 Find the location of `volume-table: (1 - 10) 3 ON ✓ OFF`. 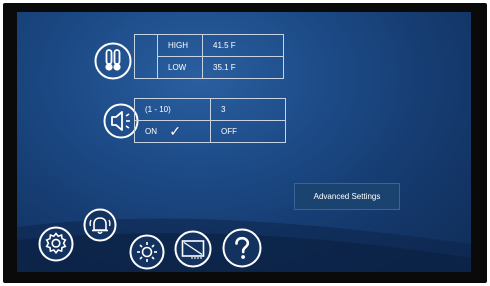

volume-table: (1 - 10) 3 ON ✓ OFF is located at coordinates (210, 120).